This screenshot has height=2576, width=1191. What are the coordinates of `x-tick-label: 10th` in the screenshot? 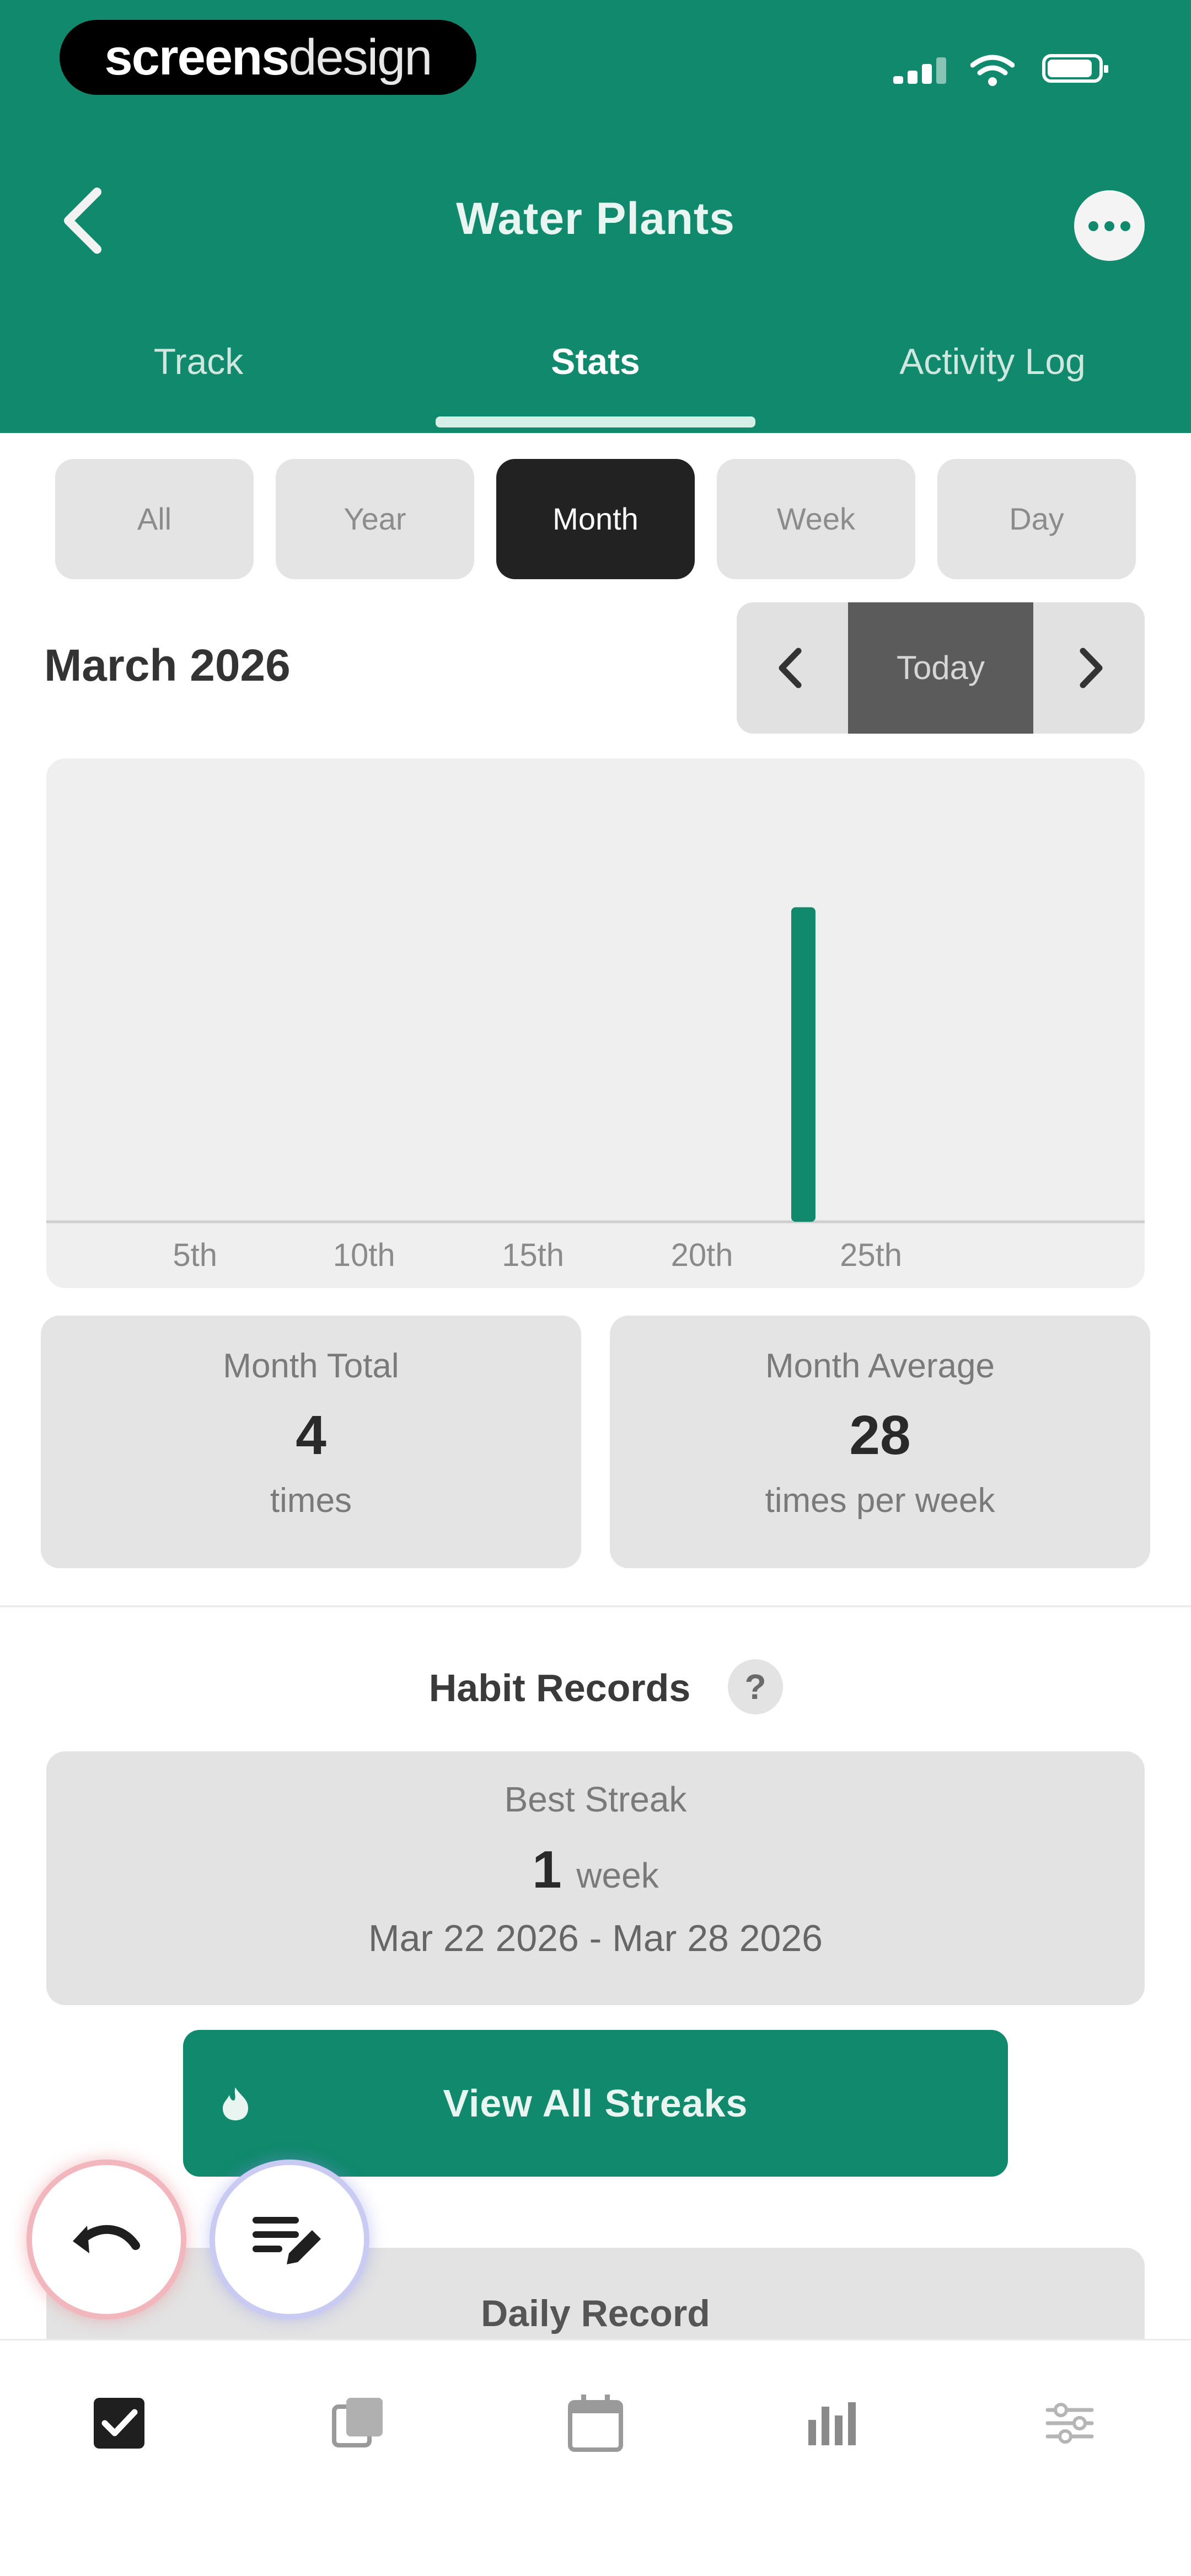 It's located at (364, 1255).